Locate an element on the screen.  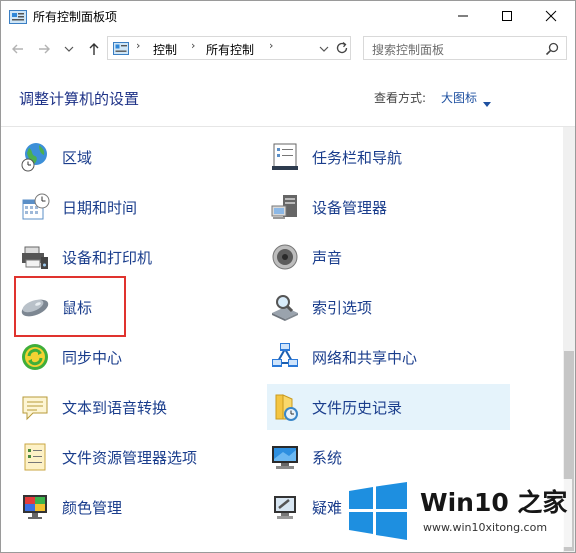
item-devices-printers: 设备和打印机 is located at coordinates (132, 257).